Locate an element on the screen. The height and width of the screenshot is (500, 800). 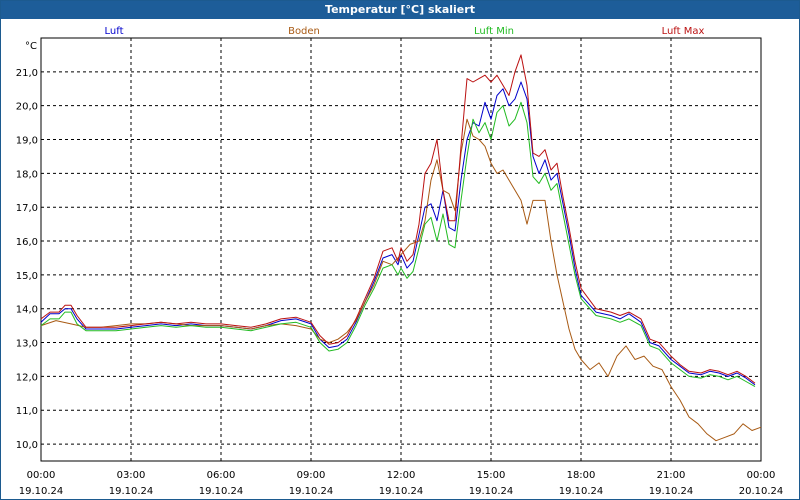
x-tick-time-label: 12:00 is located at coordinates (401, 475).